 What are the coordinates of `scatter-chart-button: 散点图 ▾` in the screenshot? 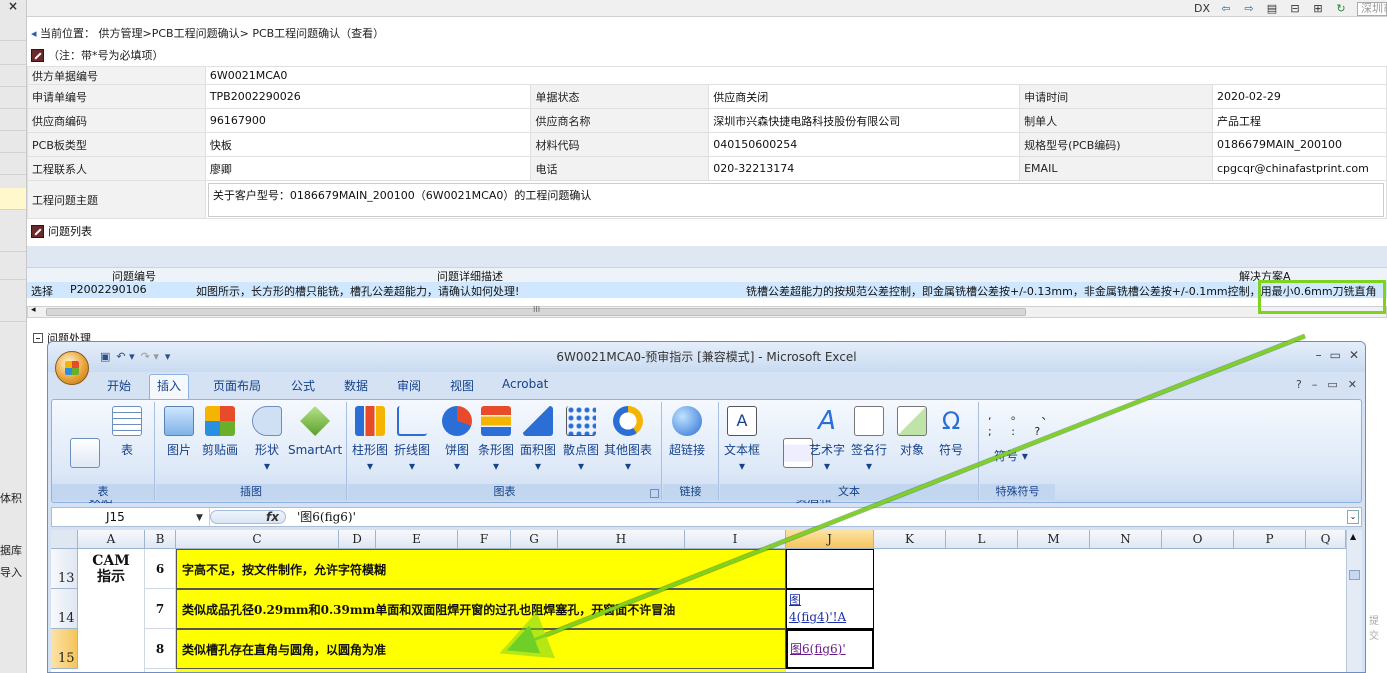 It's located at (581, 440).